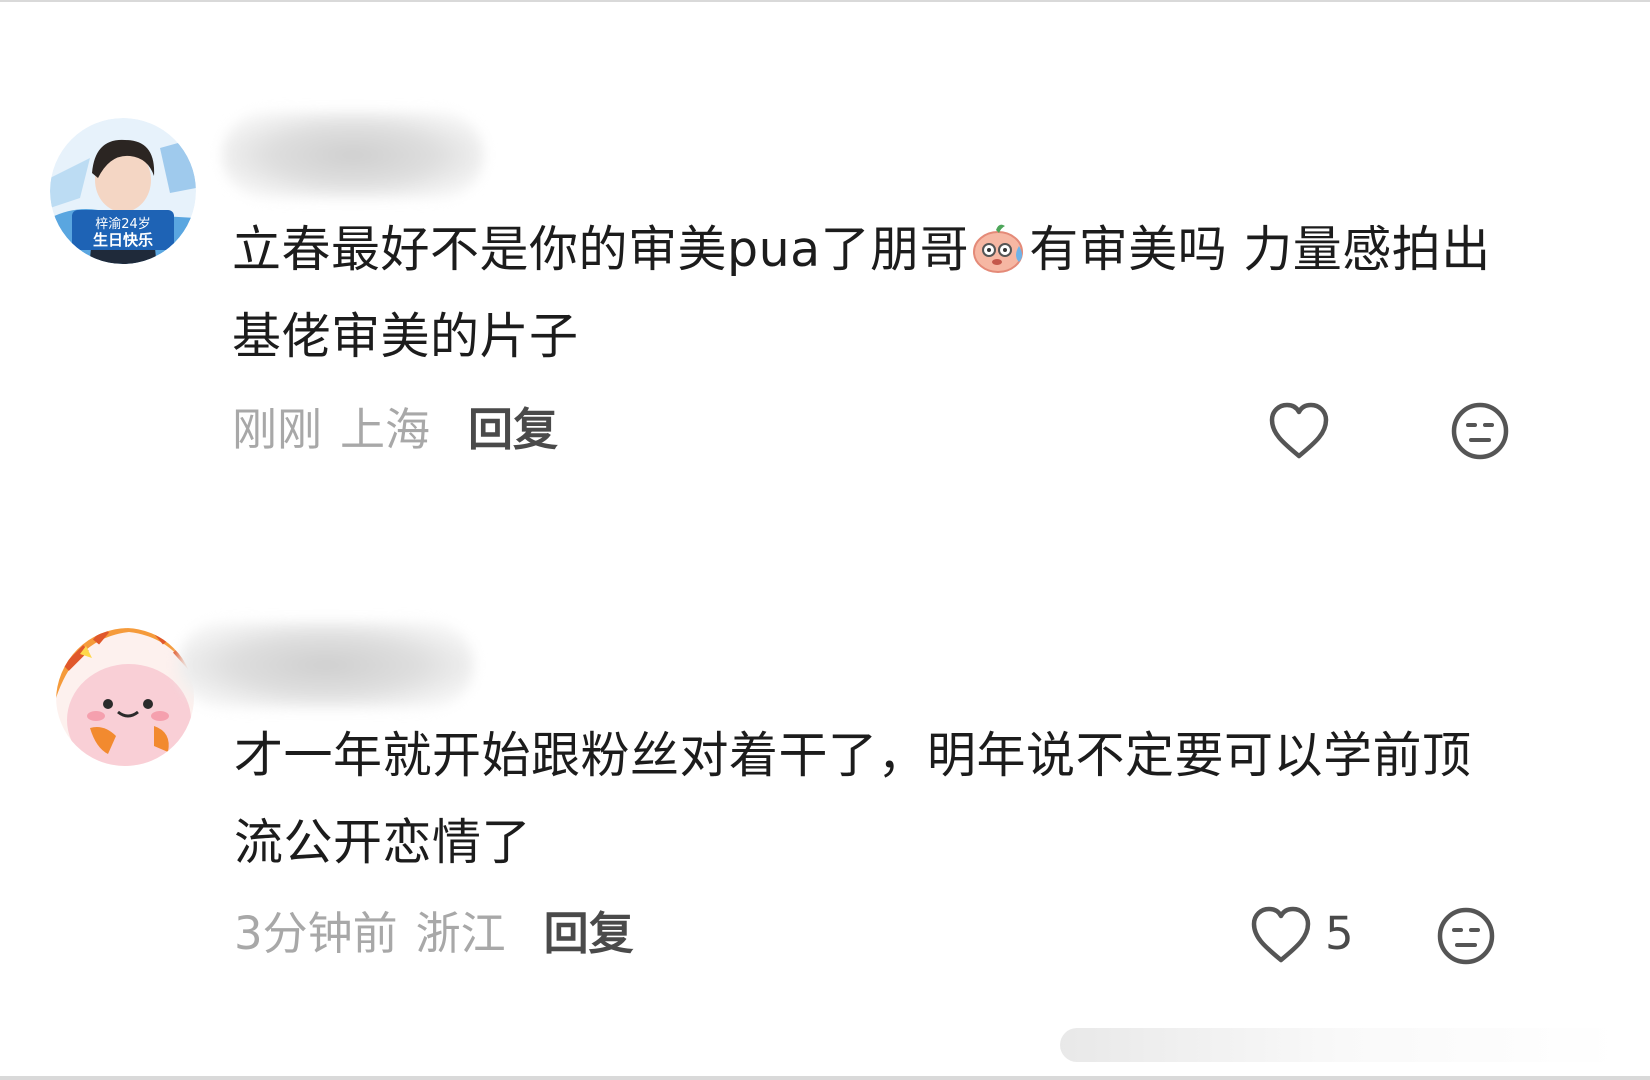 Image resolution: width=1650 pixels, height=1080 pixels. What do you see at coordinates (825, 1078) in the screenshot?
I see `bottom-divider` at bounding box center [825, 1078].